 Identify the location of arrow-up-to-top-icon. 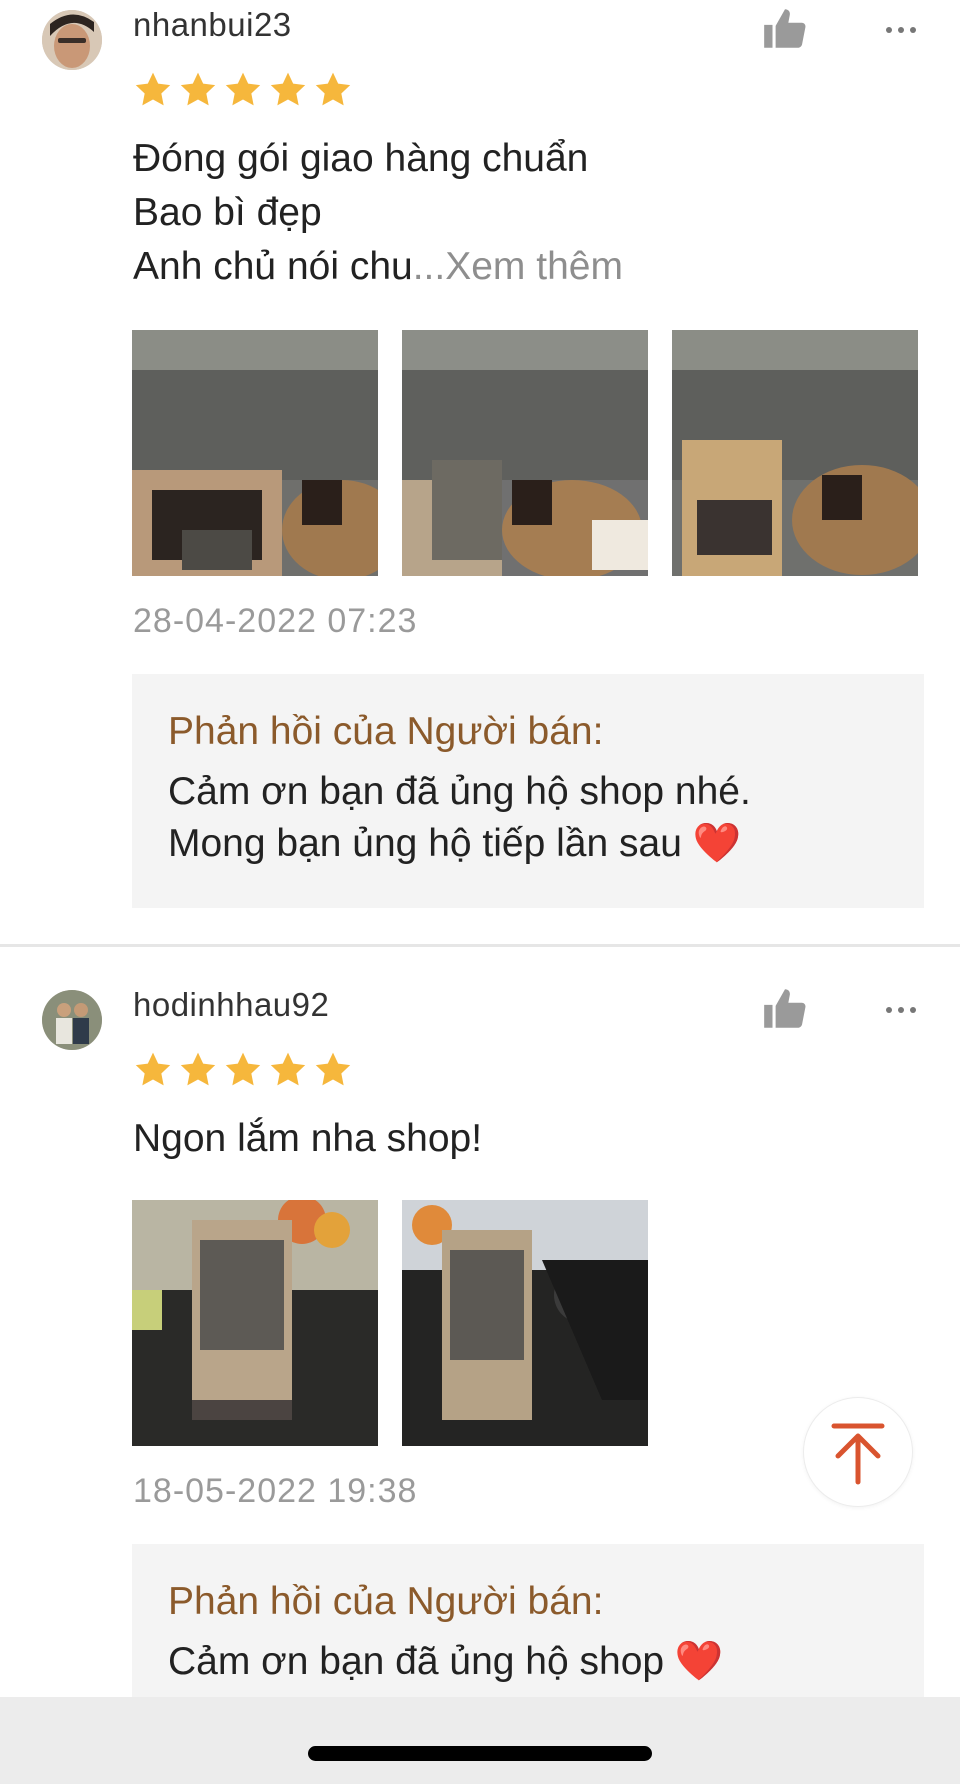
(858, 1454).